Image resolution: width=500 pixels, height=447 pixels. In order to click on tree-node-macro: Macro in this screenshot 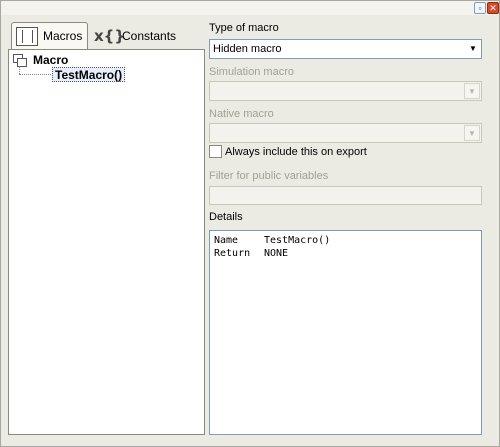, I will do `click(40, 60)`.